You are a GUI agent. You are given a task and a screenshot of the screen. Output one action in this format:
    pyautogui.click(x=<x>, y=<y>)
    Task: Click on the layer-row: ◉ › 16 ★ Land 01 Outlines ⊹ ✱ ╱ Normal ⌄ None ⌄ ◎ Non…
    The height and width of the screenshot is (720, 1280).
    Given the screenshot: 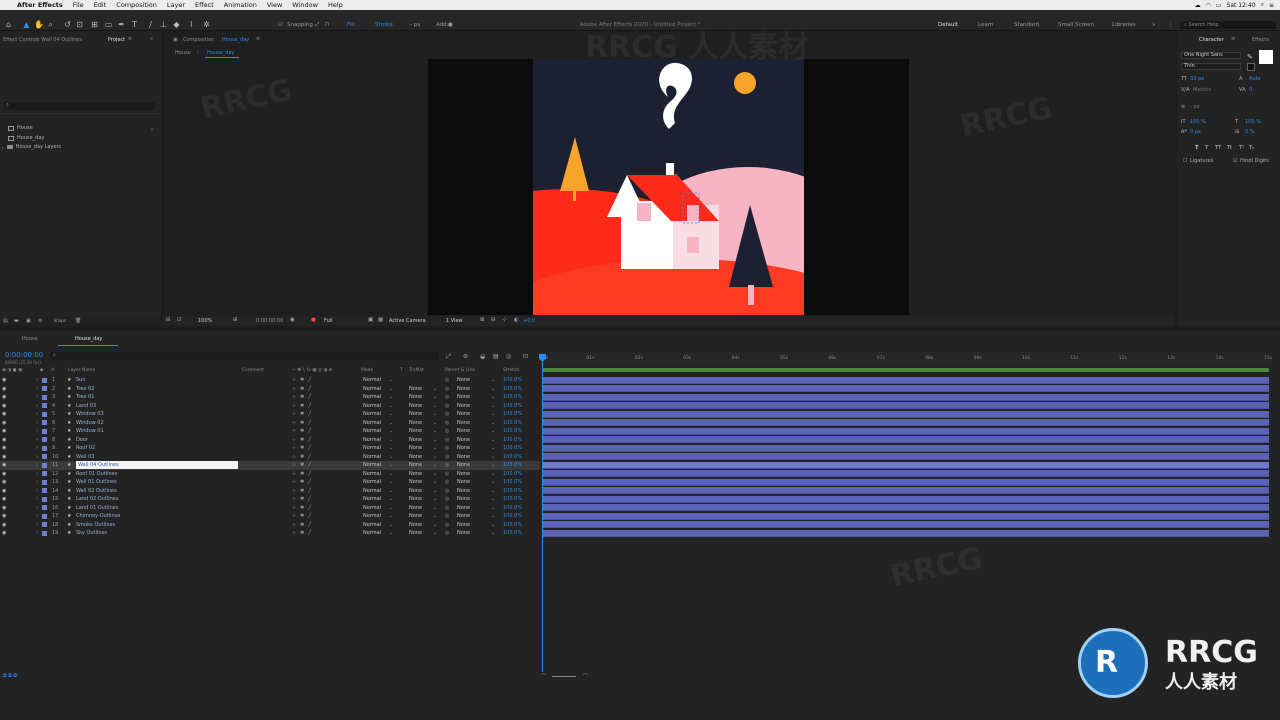 What is the action you would take?
    pyautogui.click(x=270, y=508)
    